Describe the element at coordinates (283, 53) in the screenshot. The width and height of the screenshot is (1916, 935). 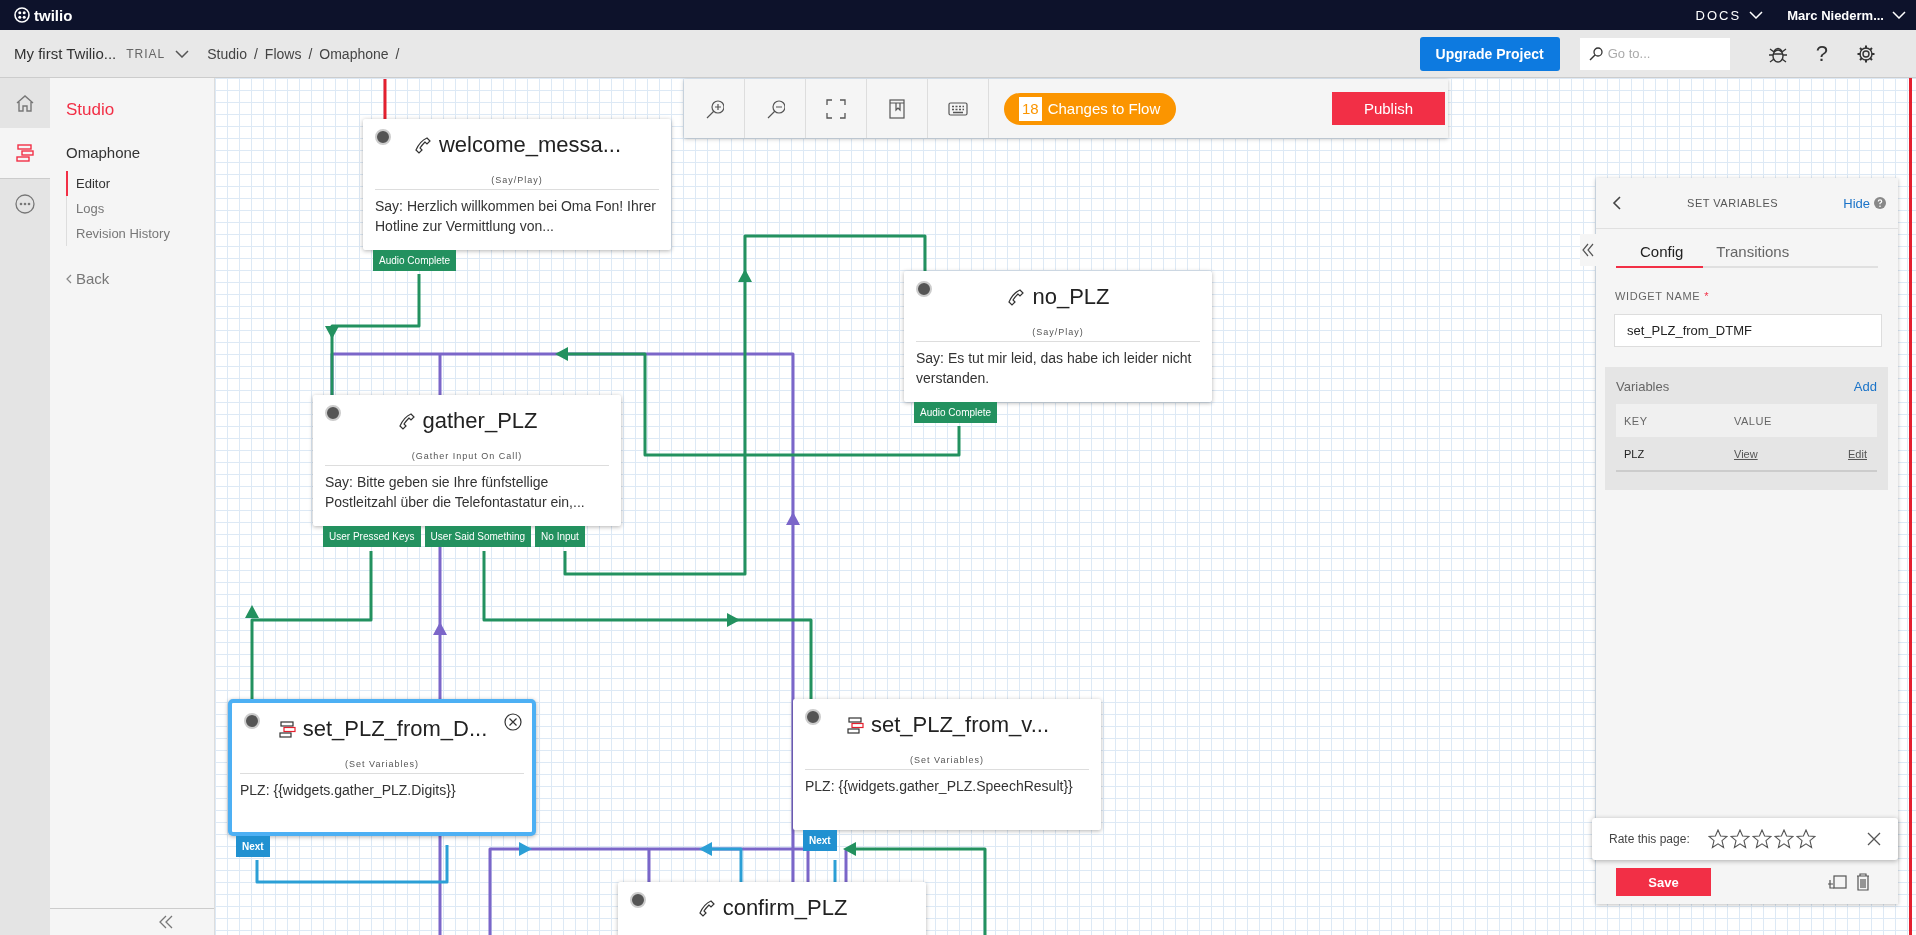
I see `breadcrumb-link: Flows` at that location.